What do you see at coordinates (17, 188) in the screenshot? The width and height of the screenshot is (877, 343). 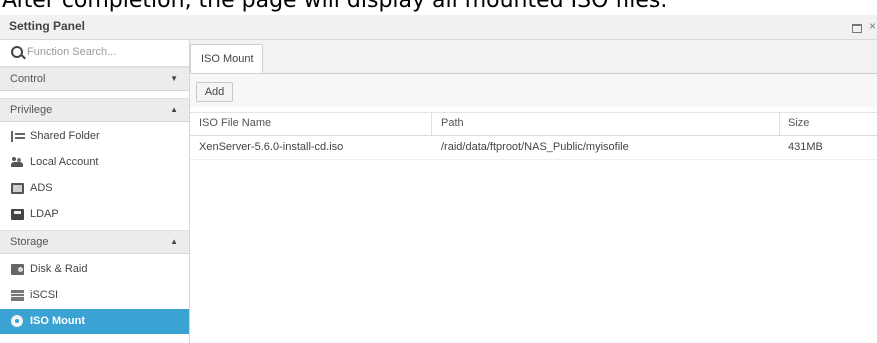 I see `ads-icon` at bounding box center [17, 188].